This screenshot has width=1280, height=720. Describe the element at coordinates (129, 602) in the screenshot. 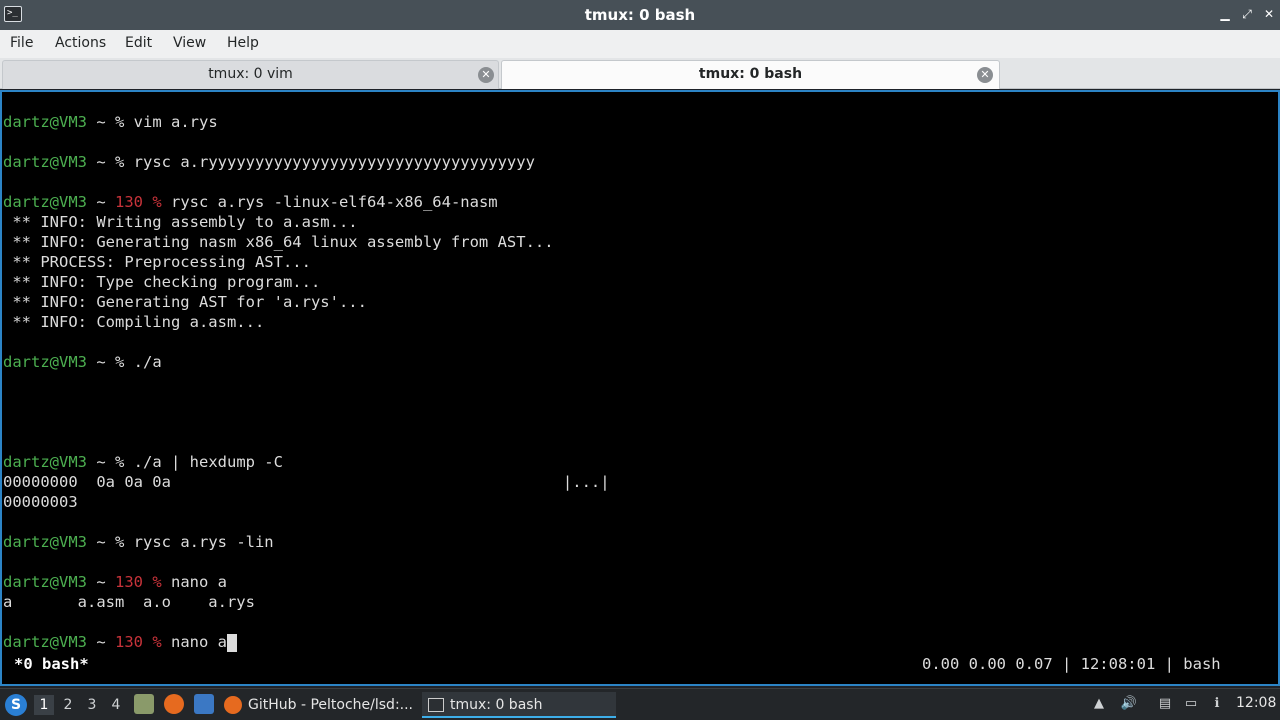

I see `terminal-line: a a.asm a.o a.rys` at that location.